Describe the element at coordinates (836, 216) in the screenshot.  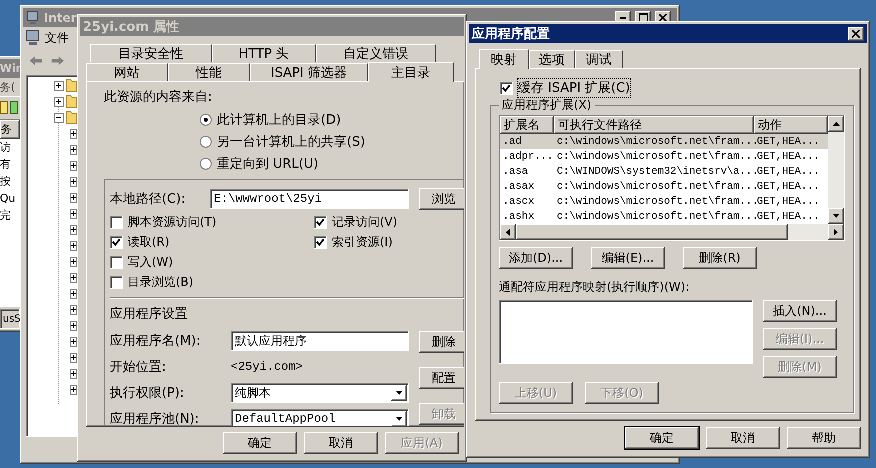
I see `down-arrow-icon` at that location.